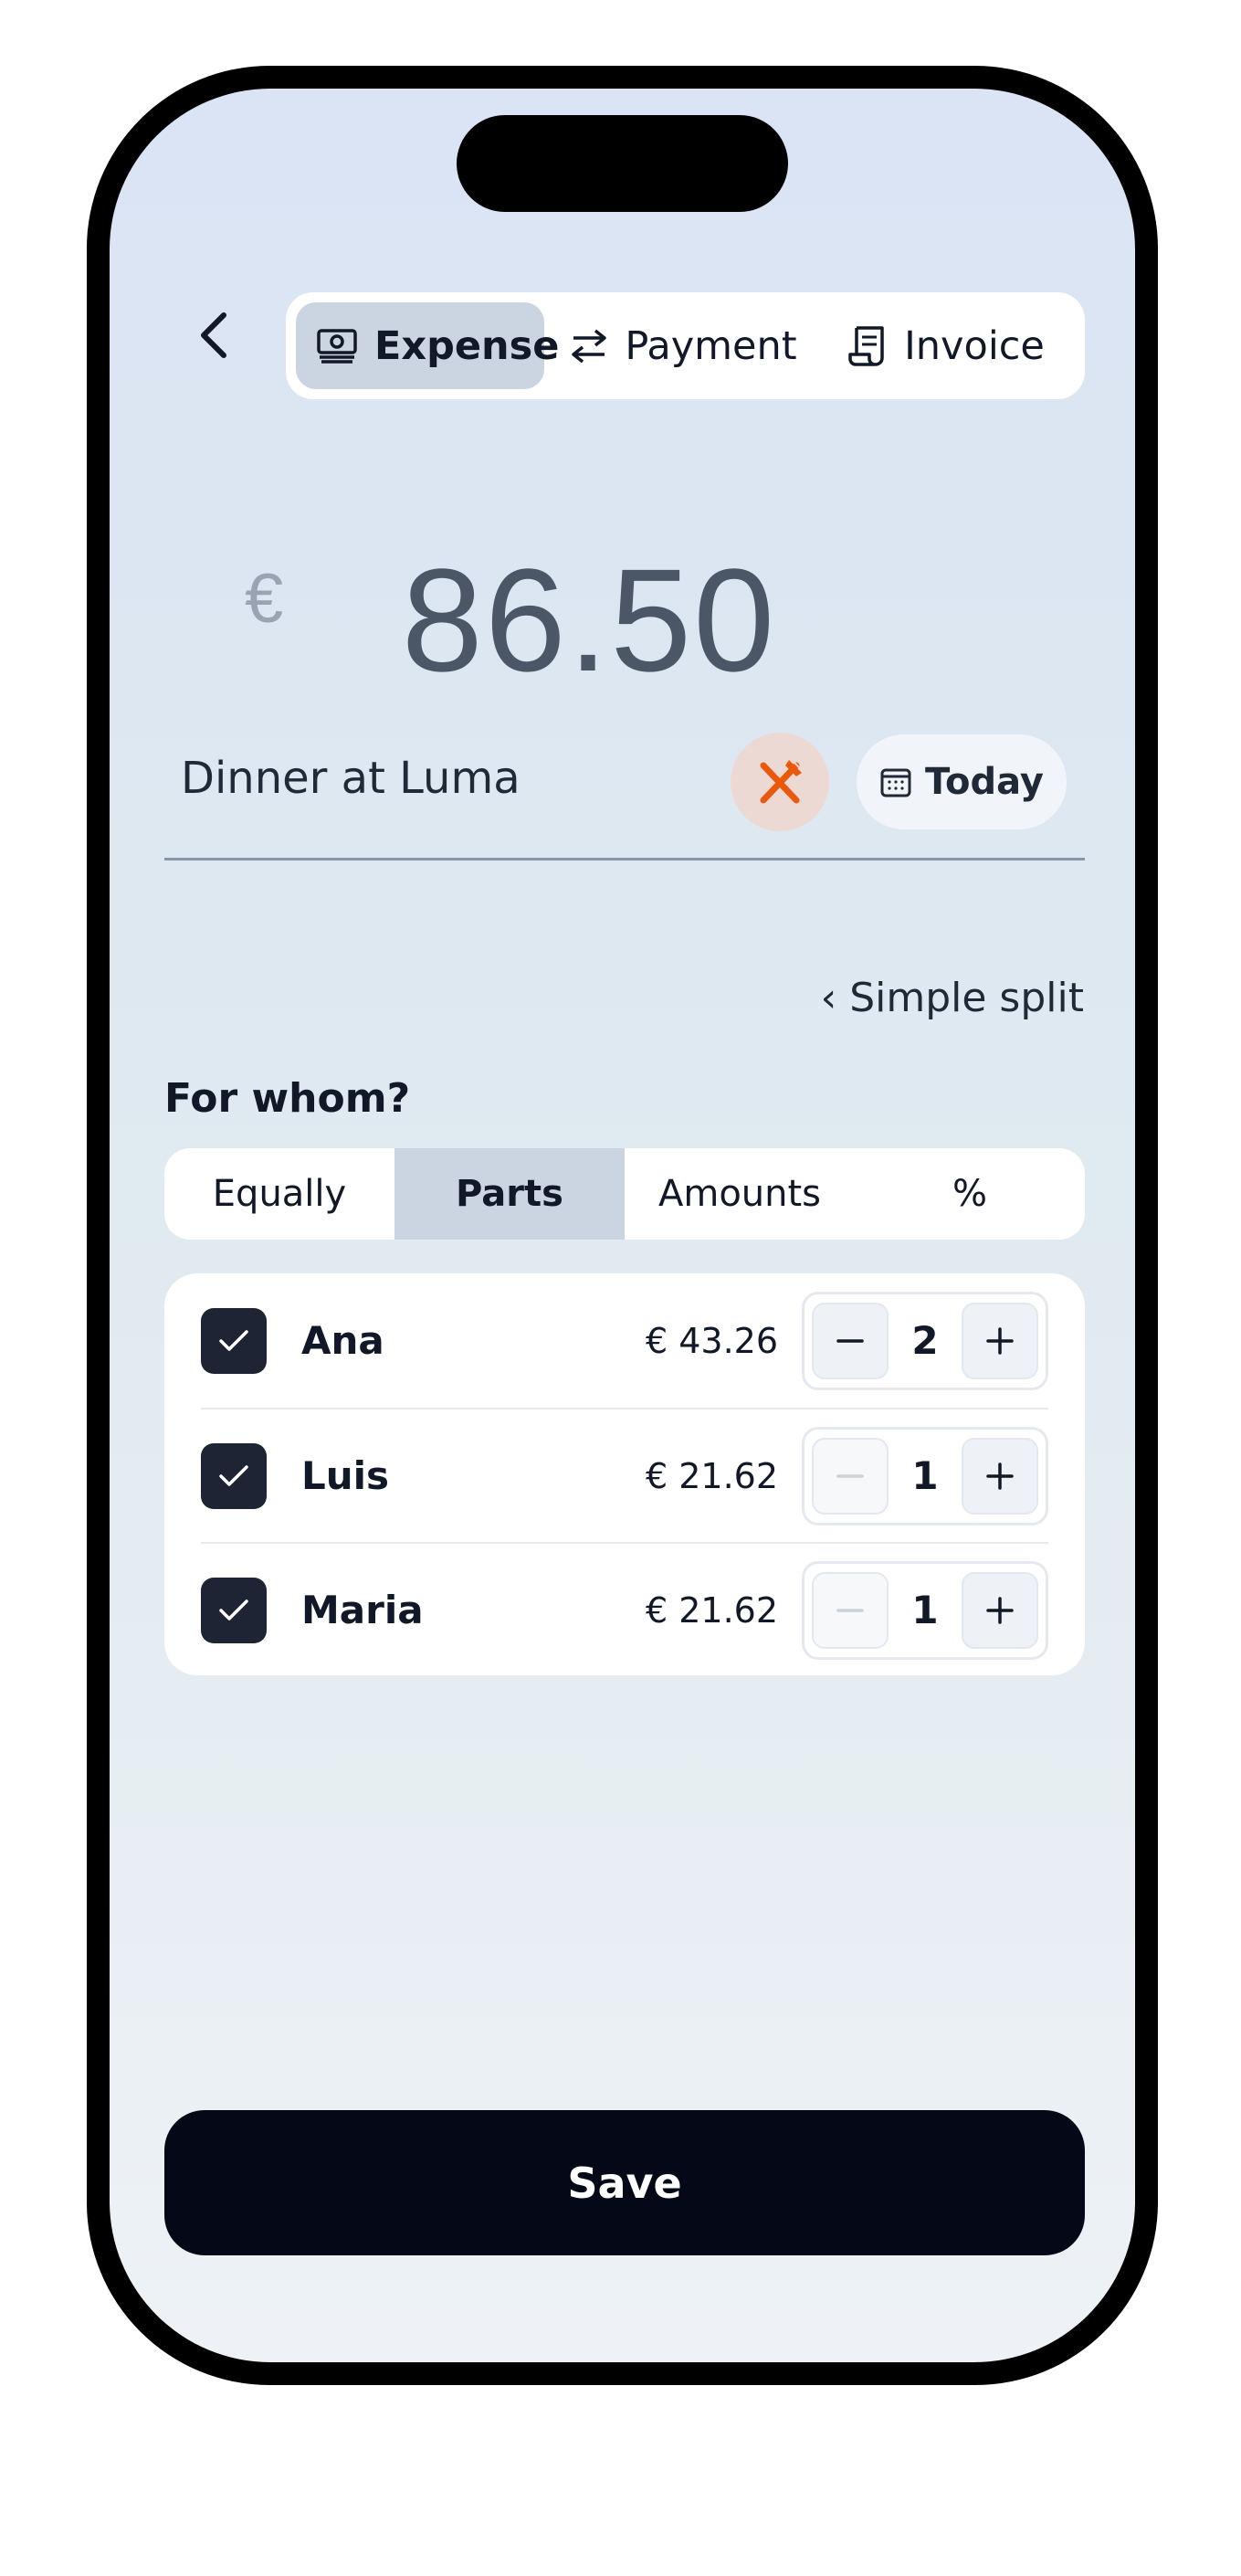  I want to click on amount-input: 86.50, so click(589, 620).